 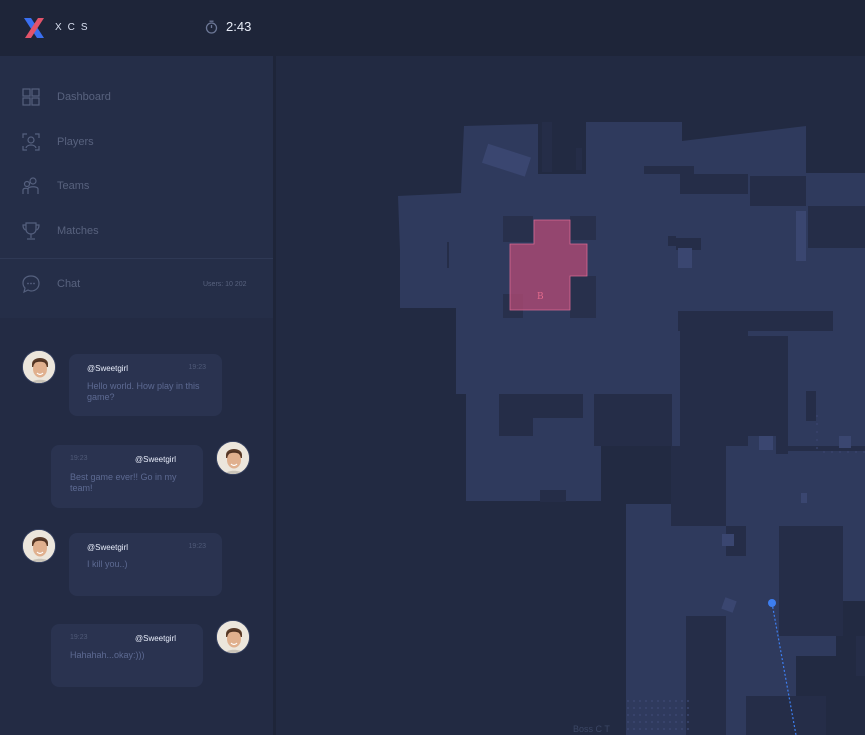 I want to click on brand-name: XCS, so click(x=74, y=27).